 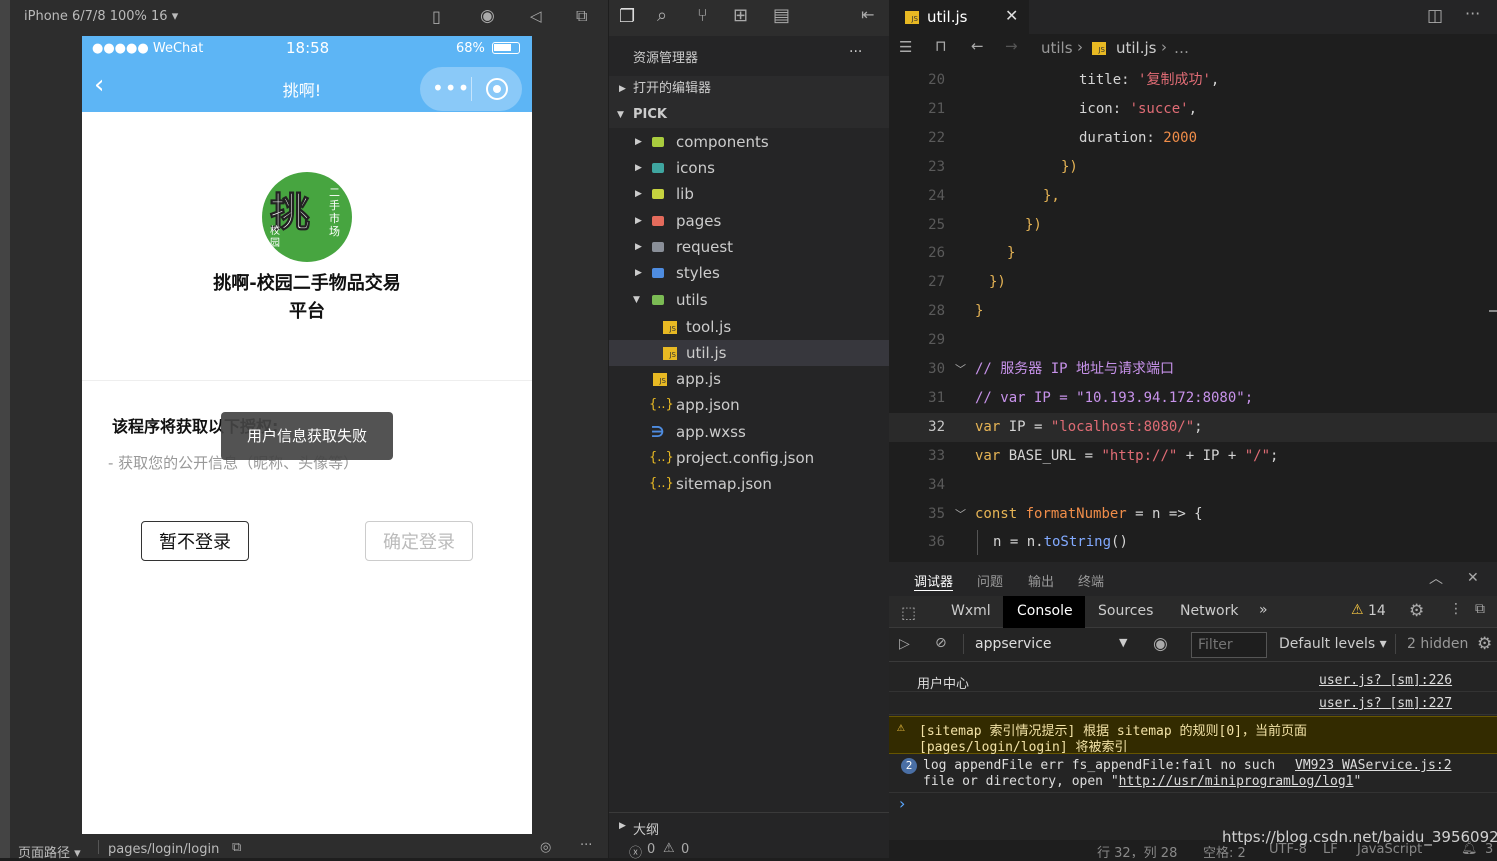 I want to click on undock-icon: ⧉, so click(x=1480, y=609).